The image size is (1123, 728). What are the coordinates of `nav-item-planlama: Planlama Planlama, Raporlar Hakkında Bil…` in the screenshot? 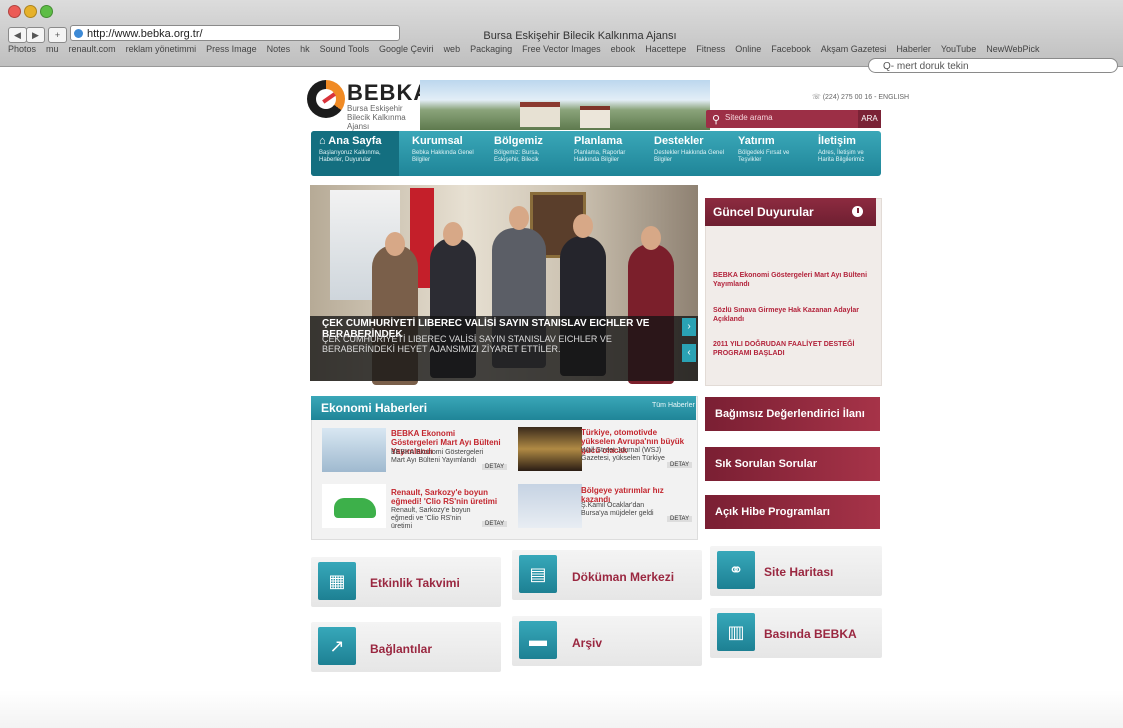 It's located at (610, 153).